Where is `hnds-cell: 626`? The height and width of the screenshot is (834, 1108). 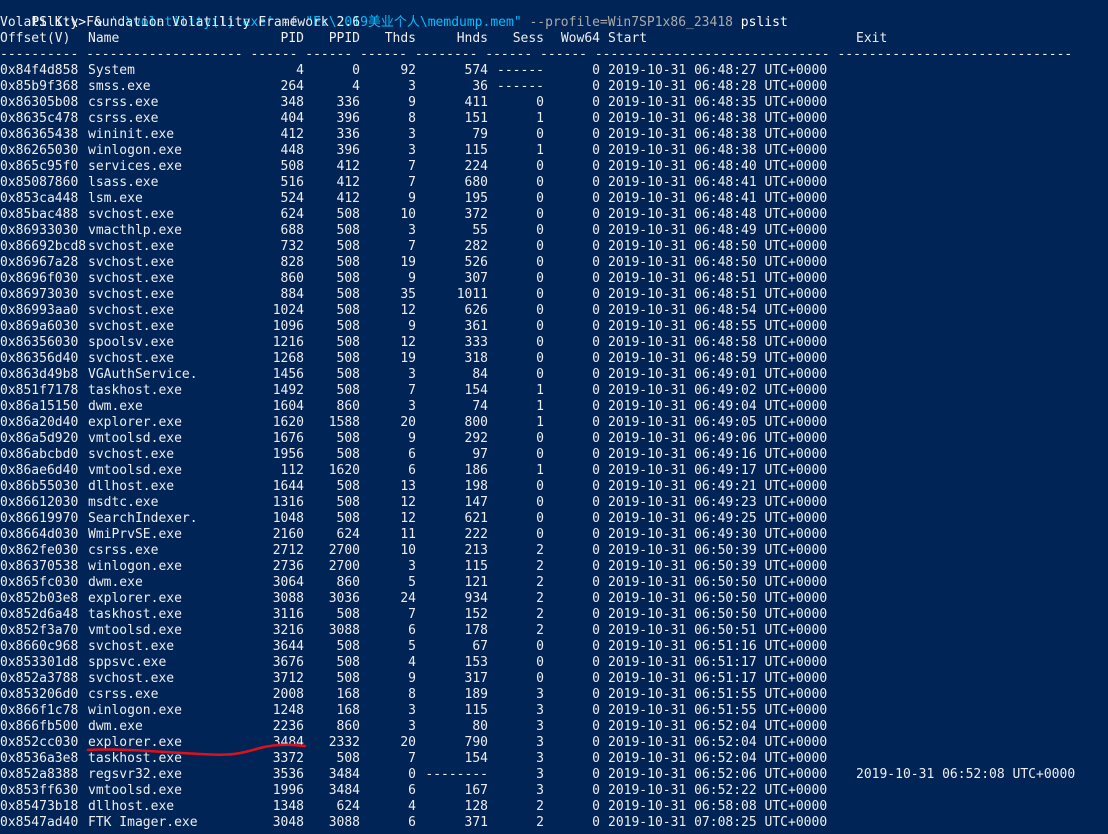 hnds-cell: 626 is located at coordinates (476, 310).